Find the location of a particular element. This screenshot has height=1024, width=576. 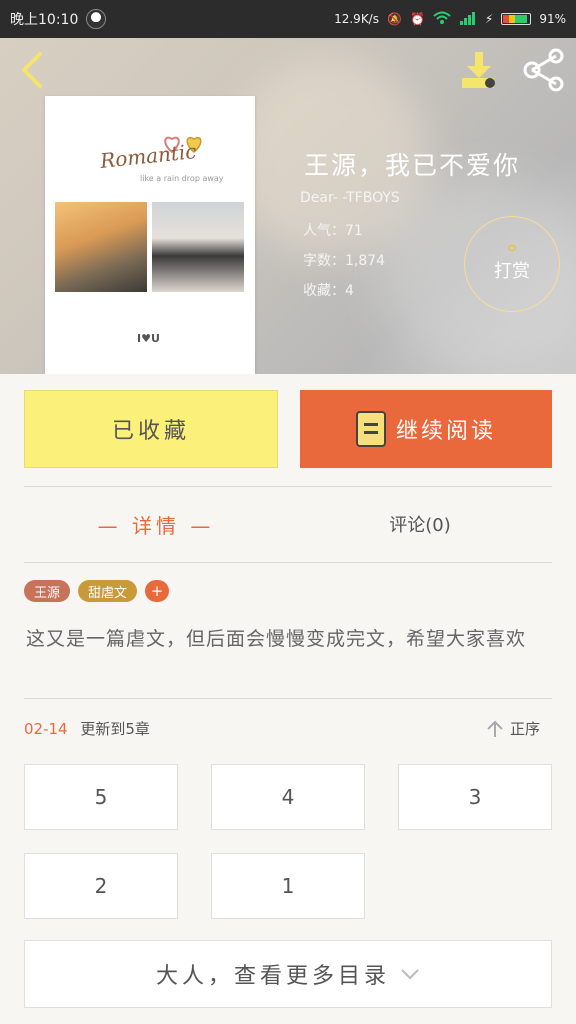

chevron-left-icon is located at coordinates (32, 70).